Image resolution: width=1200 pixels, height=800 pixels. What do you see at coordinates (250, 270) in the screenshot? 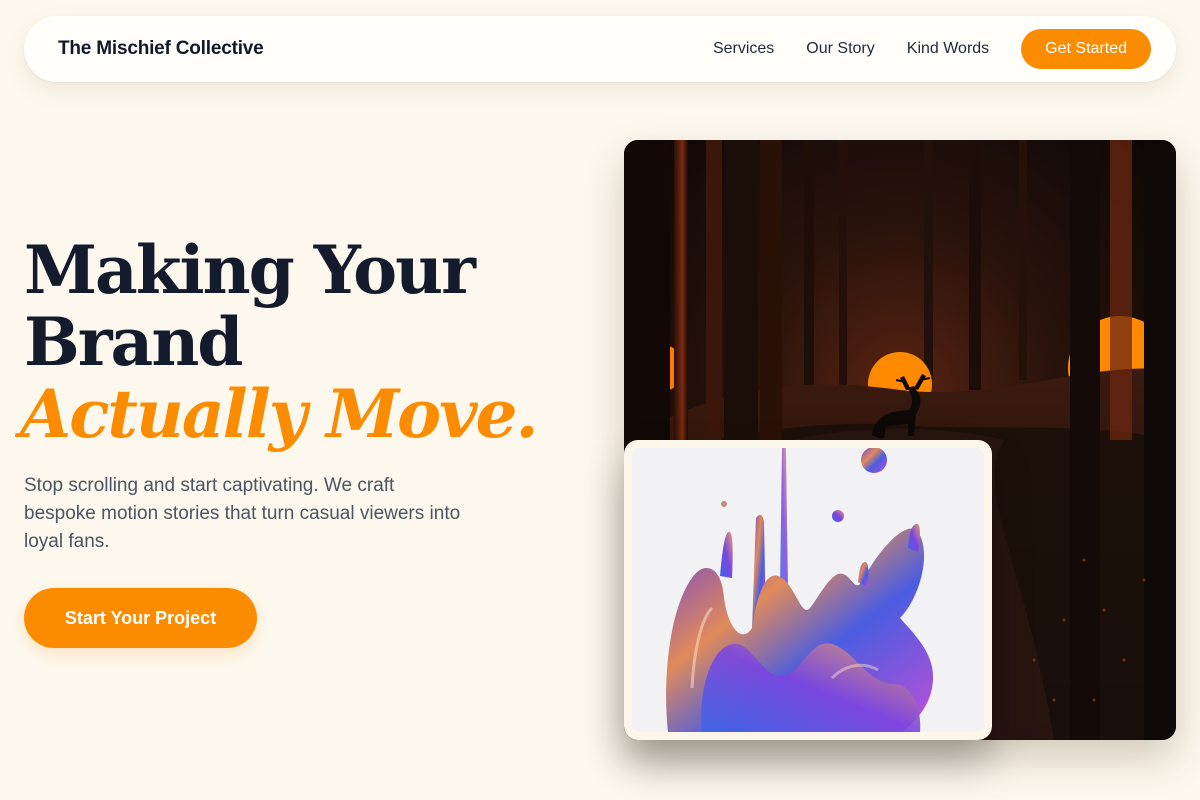
I see `hero-title-line-1: Making Your` at bounding box center [250, 270].